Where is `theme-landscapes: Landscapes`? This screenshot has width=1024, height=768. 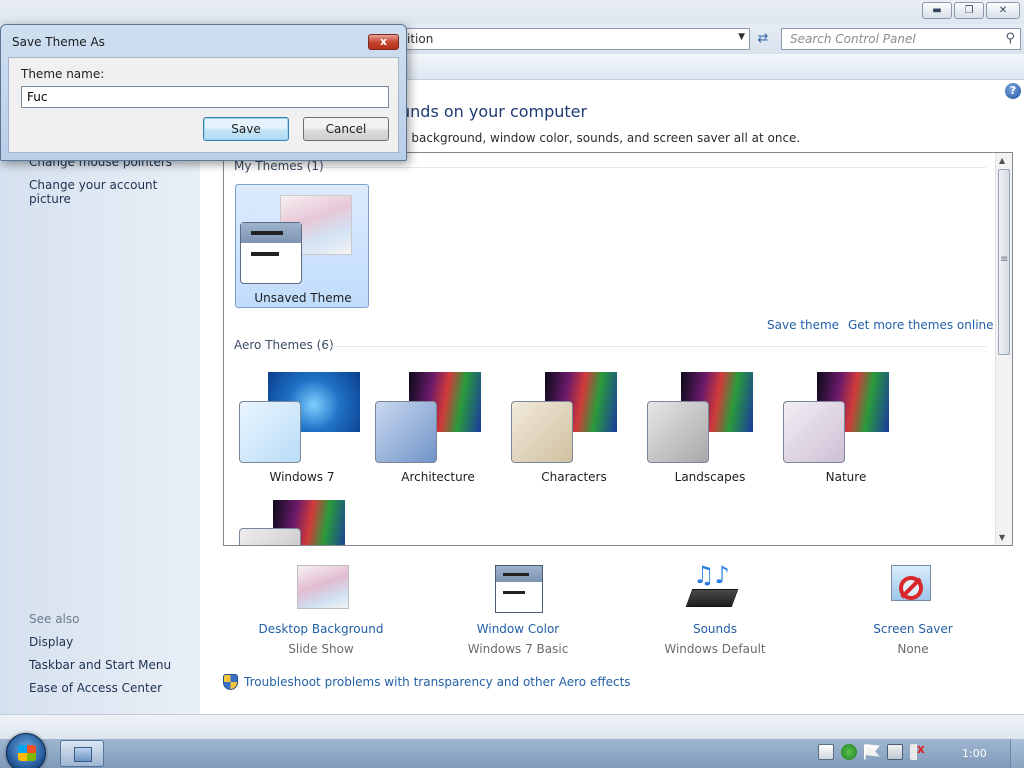
theme-landscapes: Landscapes is located at coordinates (710, 427).